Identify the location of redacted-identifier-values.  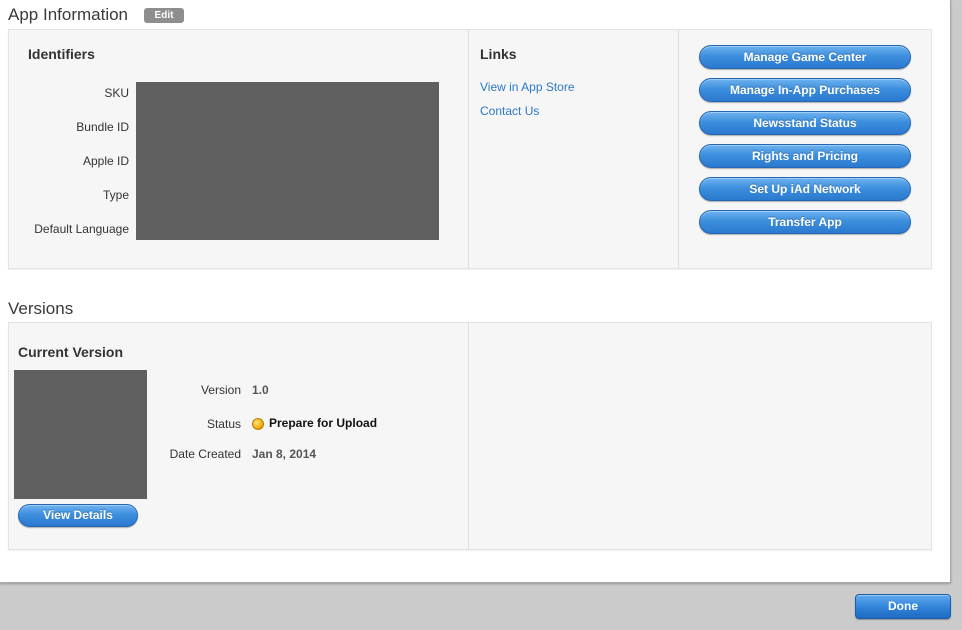
(287, 161).